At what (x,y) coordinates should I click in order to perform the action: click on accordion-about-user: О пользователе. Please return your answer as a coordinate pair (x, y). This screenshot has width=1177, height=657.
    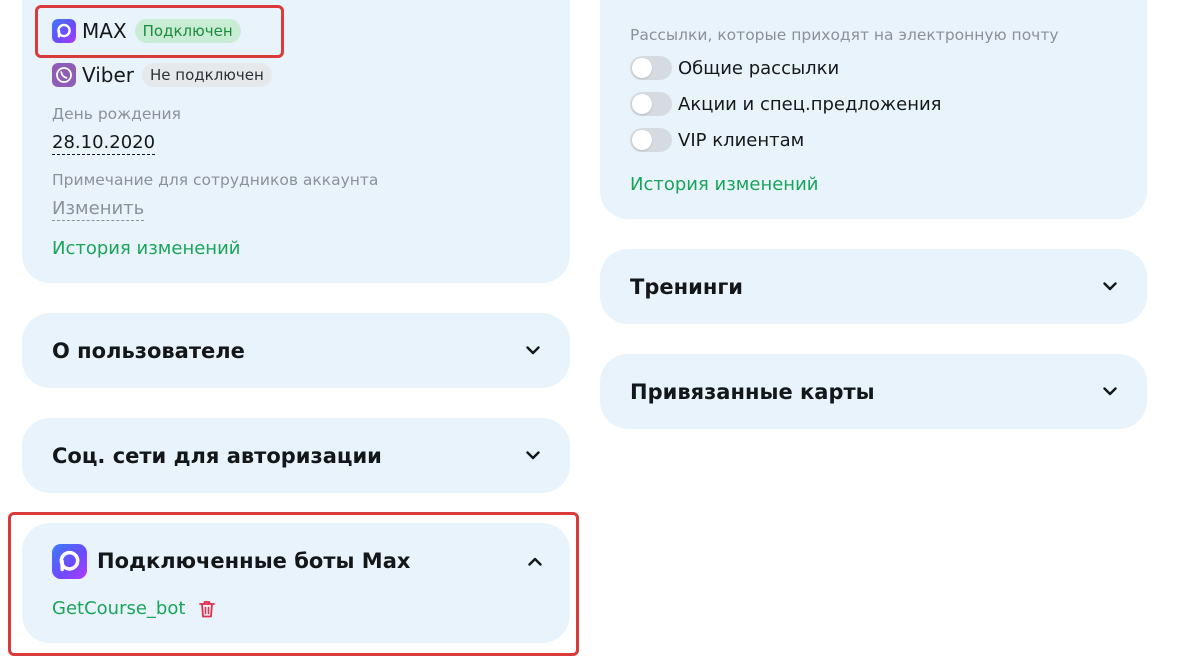
    Looking at the image, I should click on (296, 350).